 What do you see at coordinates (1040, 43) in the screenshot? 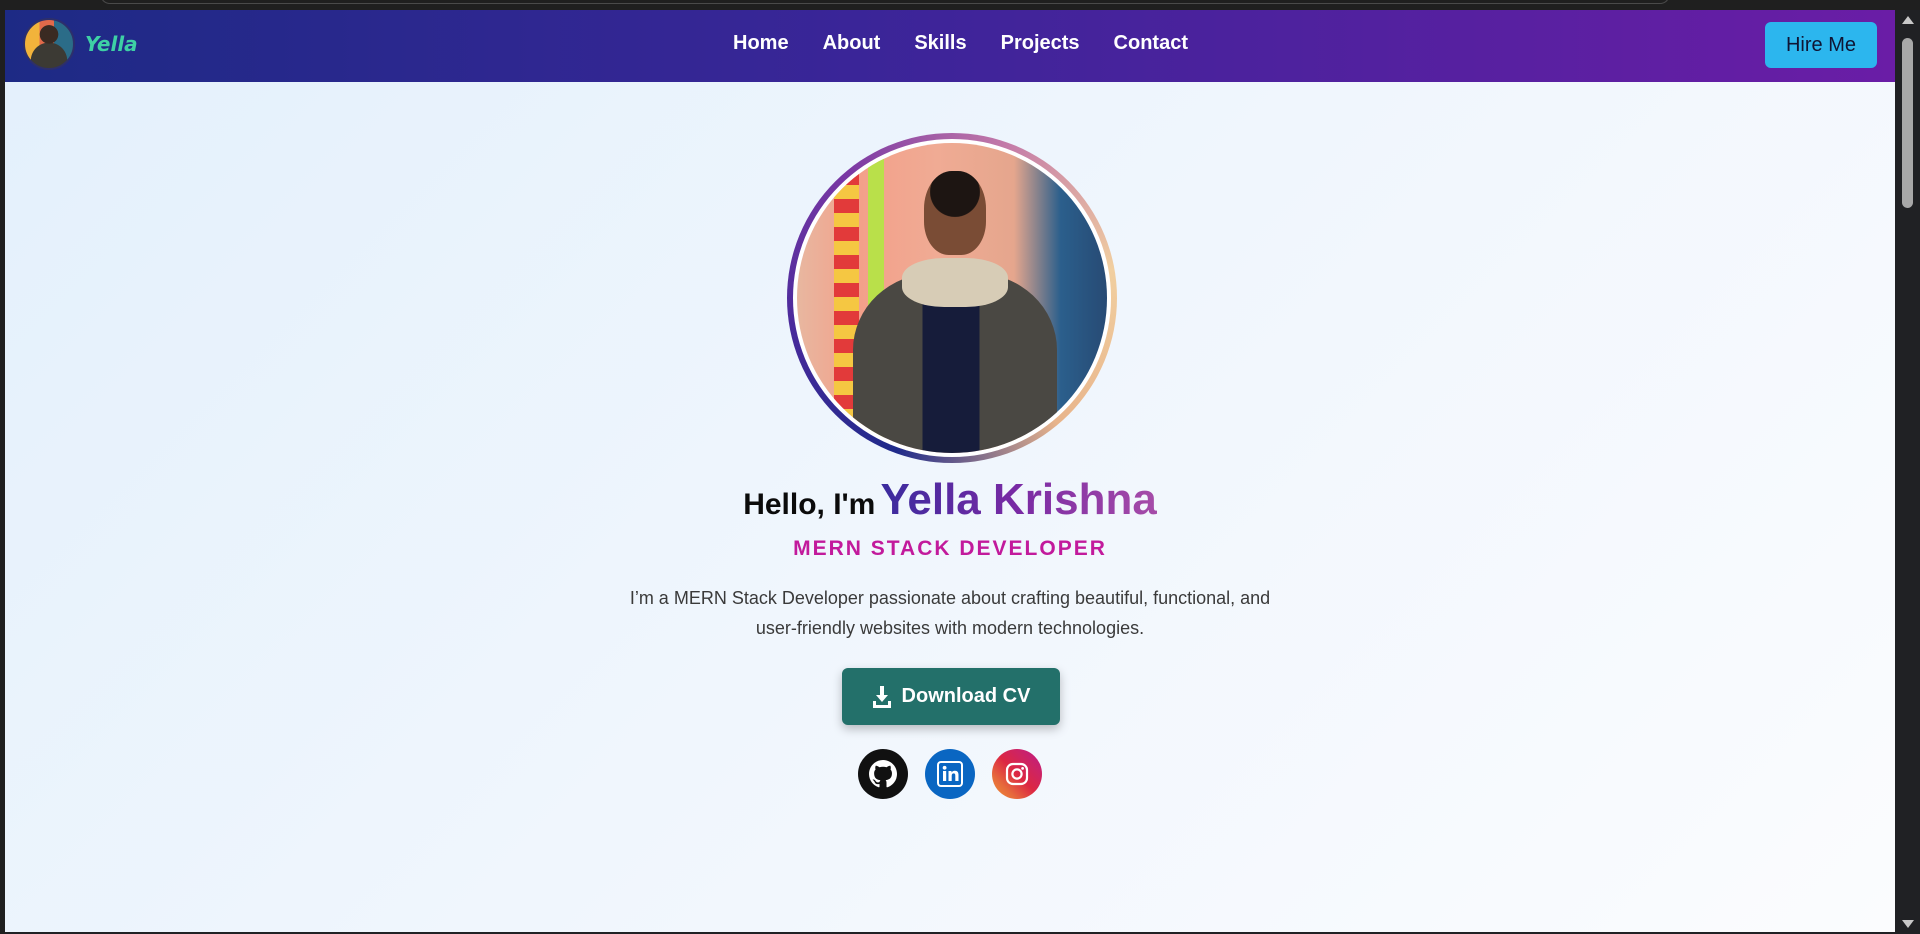
I see `nav-link-projects: Projects` at bounding box center [1040, 43].